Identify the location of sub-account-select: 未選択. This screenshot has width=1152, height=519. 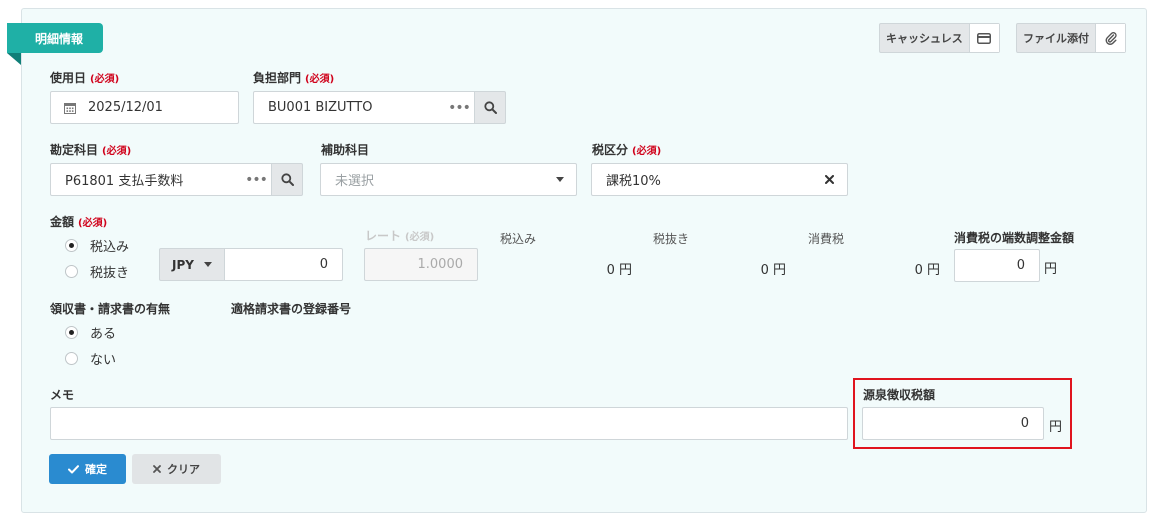
(448, 179).